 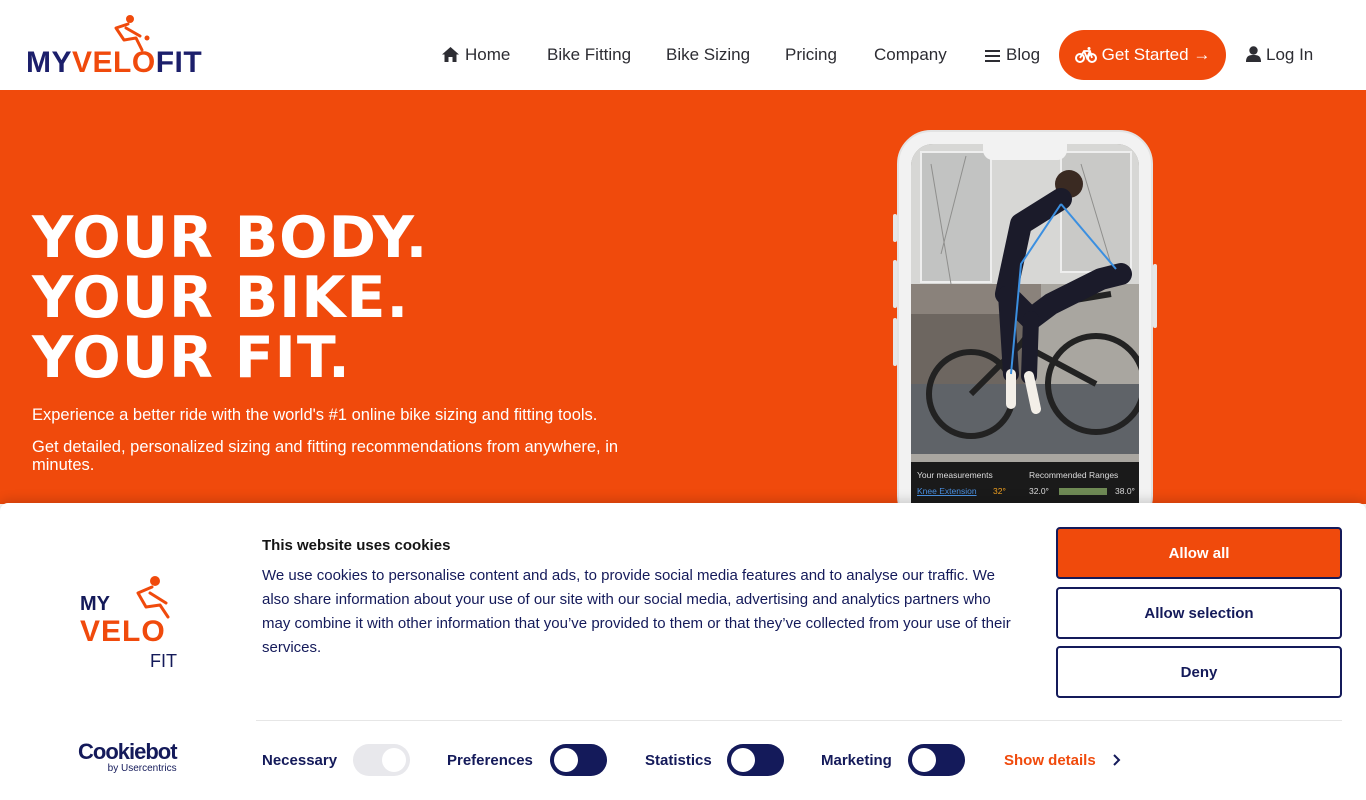 What do you see at coordinates (1117, 760) in the screenshot?
I see `chevron-right-icon` at bounding box center [1117, 760].